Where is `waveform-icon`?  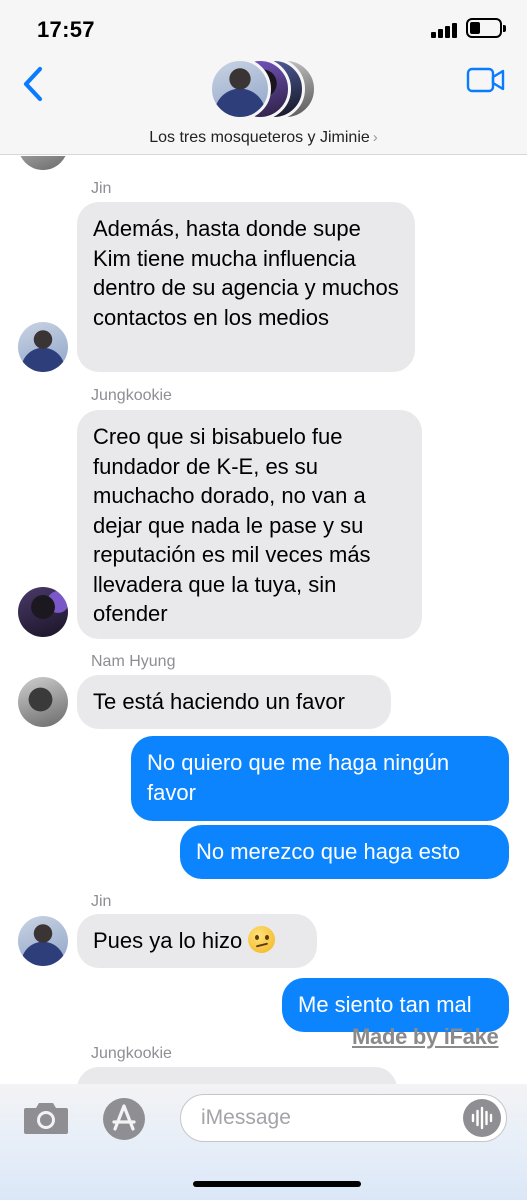 waveform-icon is located at coordinates (482, 1118).